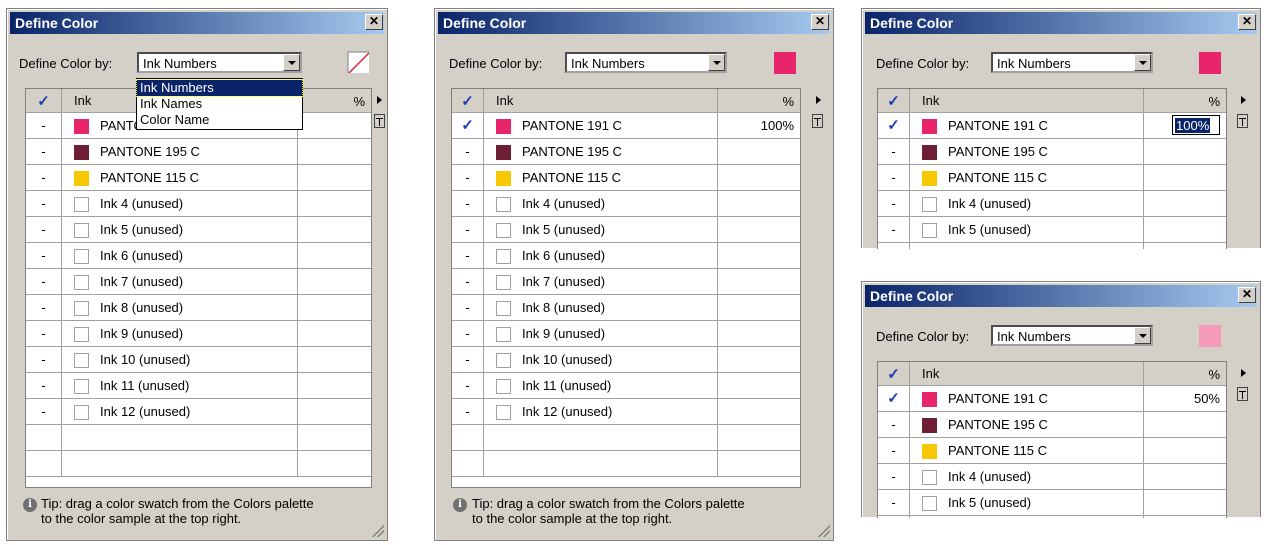  I want to click on table-row: ✓ PANTONE 191 C 50%, so click(1052, 399).